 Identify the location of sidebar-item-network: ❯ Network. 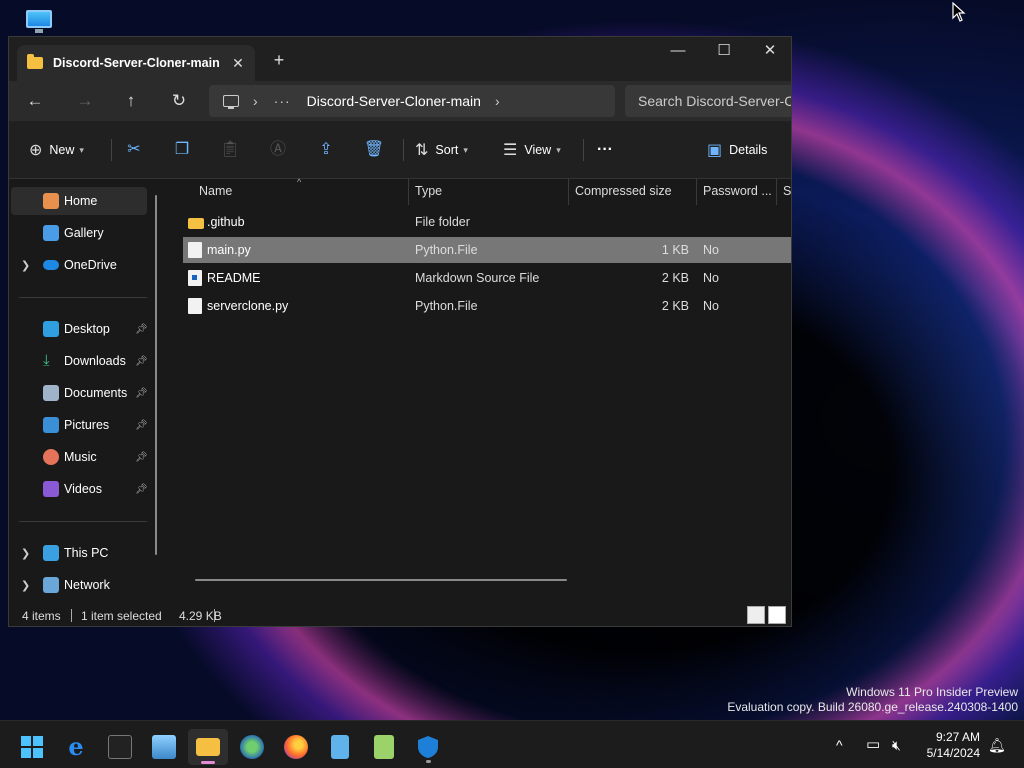
(79, 585).